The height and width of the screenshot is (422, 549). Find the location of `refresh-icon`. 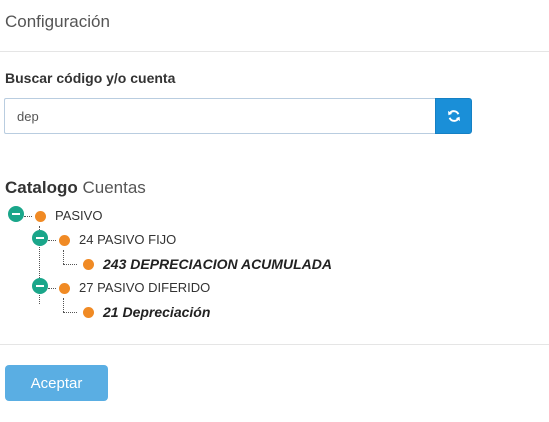

refresh-icon is located at coordinates (453, 116).